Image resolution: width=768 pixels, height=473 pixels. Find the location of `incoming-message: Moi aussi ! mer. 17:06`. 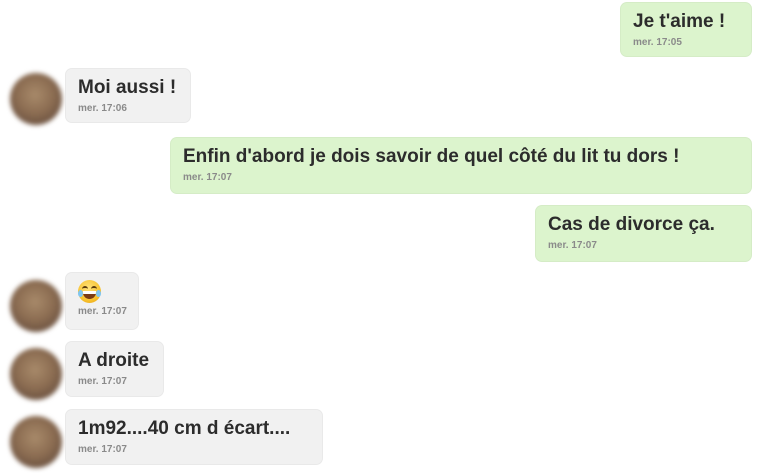

incoming-message: Moi aussi ! mer. 17:06 is located at coordinates (128, 95).